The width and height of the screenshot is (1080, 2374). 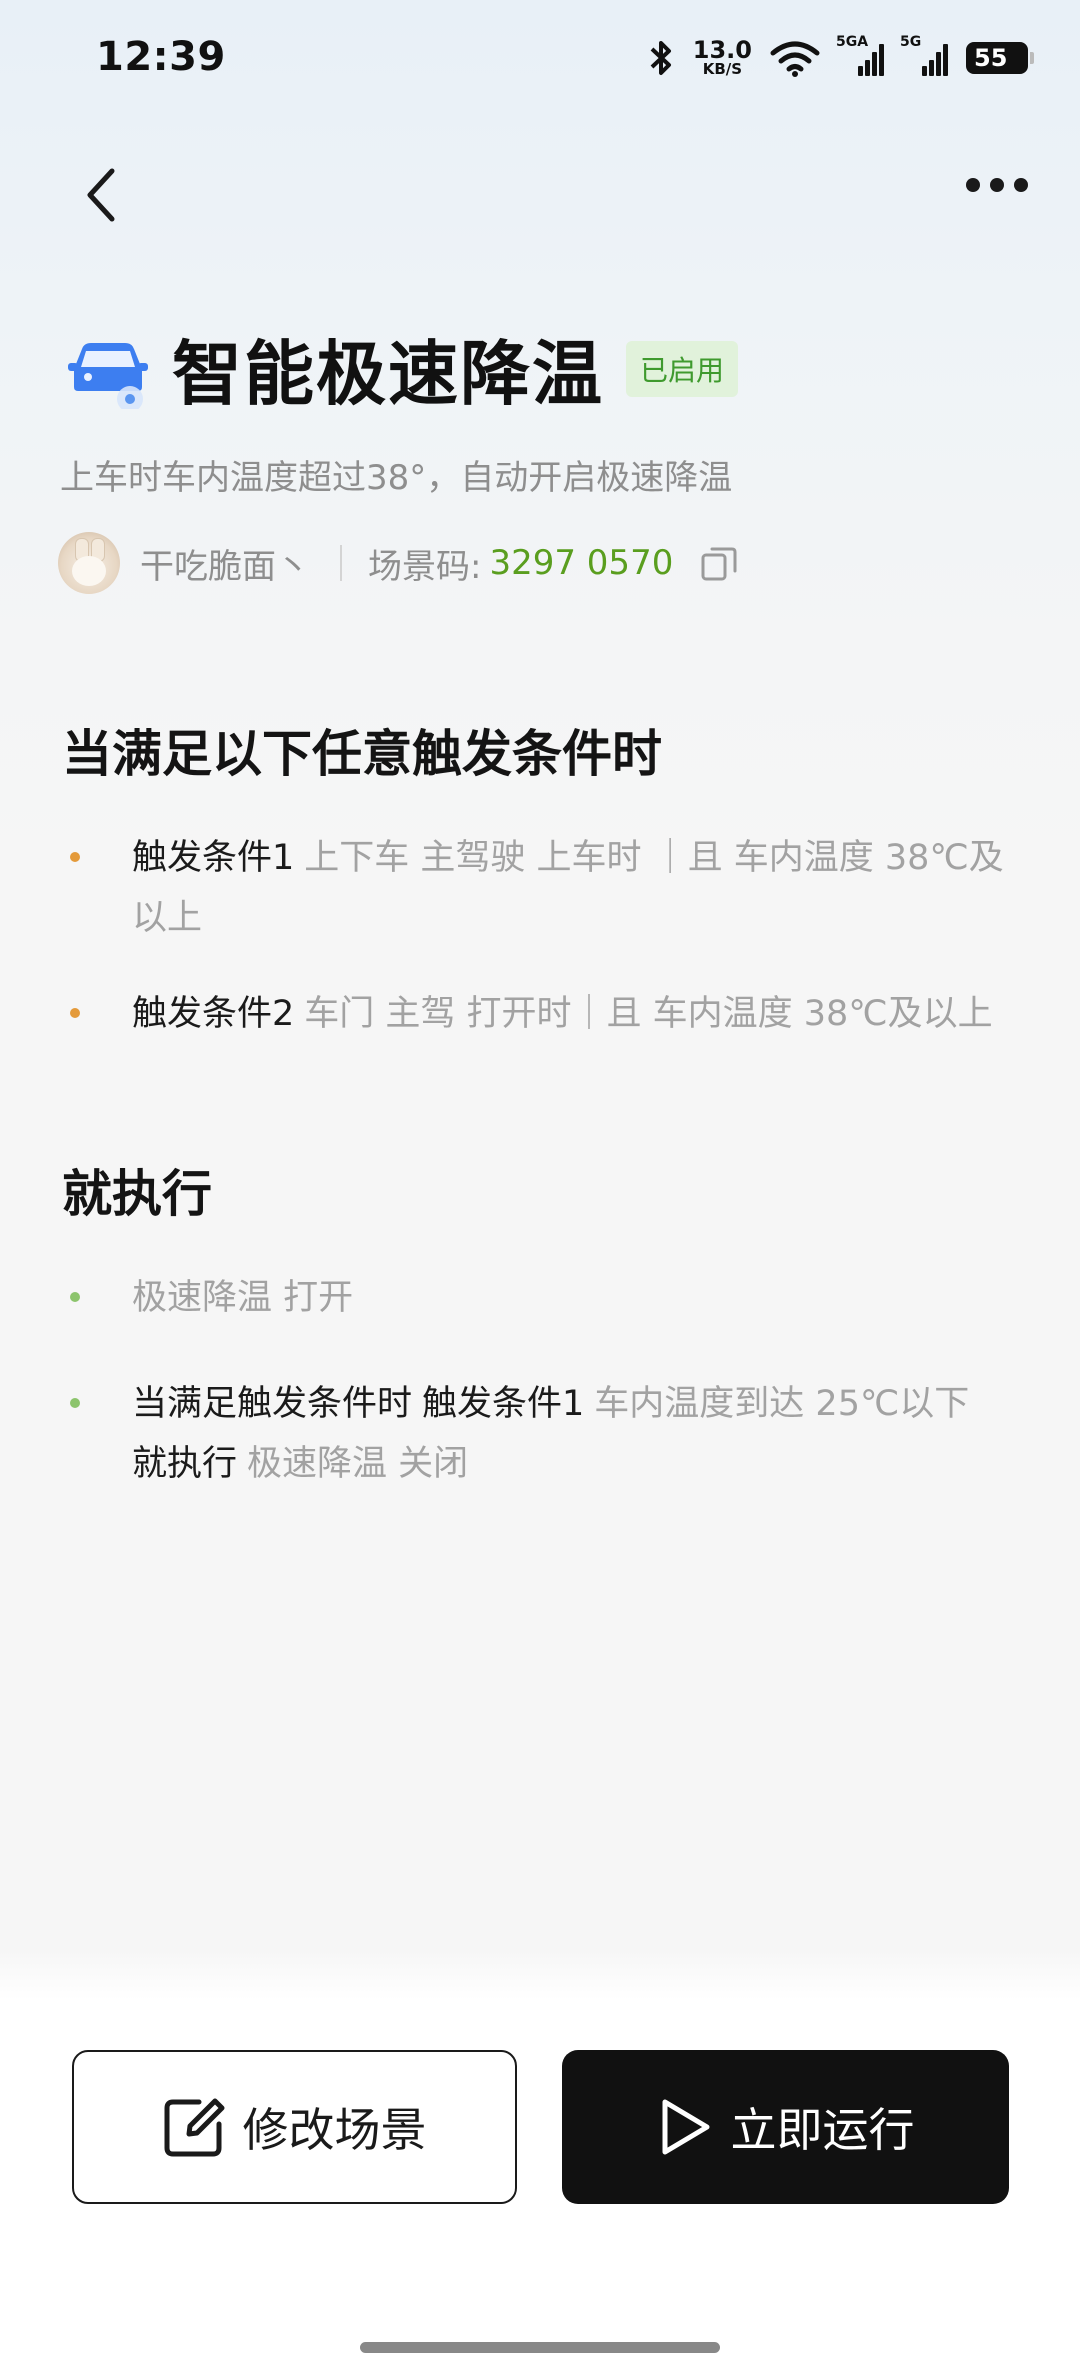 What do you see at coordinates (685, 2127) in the screenshot?
I see `play-icon` at bounding box center [685, 2127].